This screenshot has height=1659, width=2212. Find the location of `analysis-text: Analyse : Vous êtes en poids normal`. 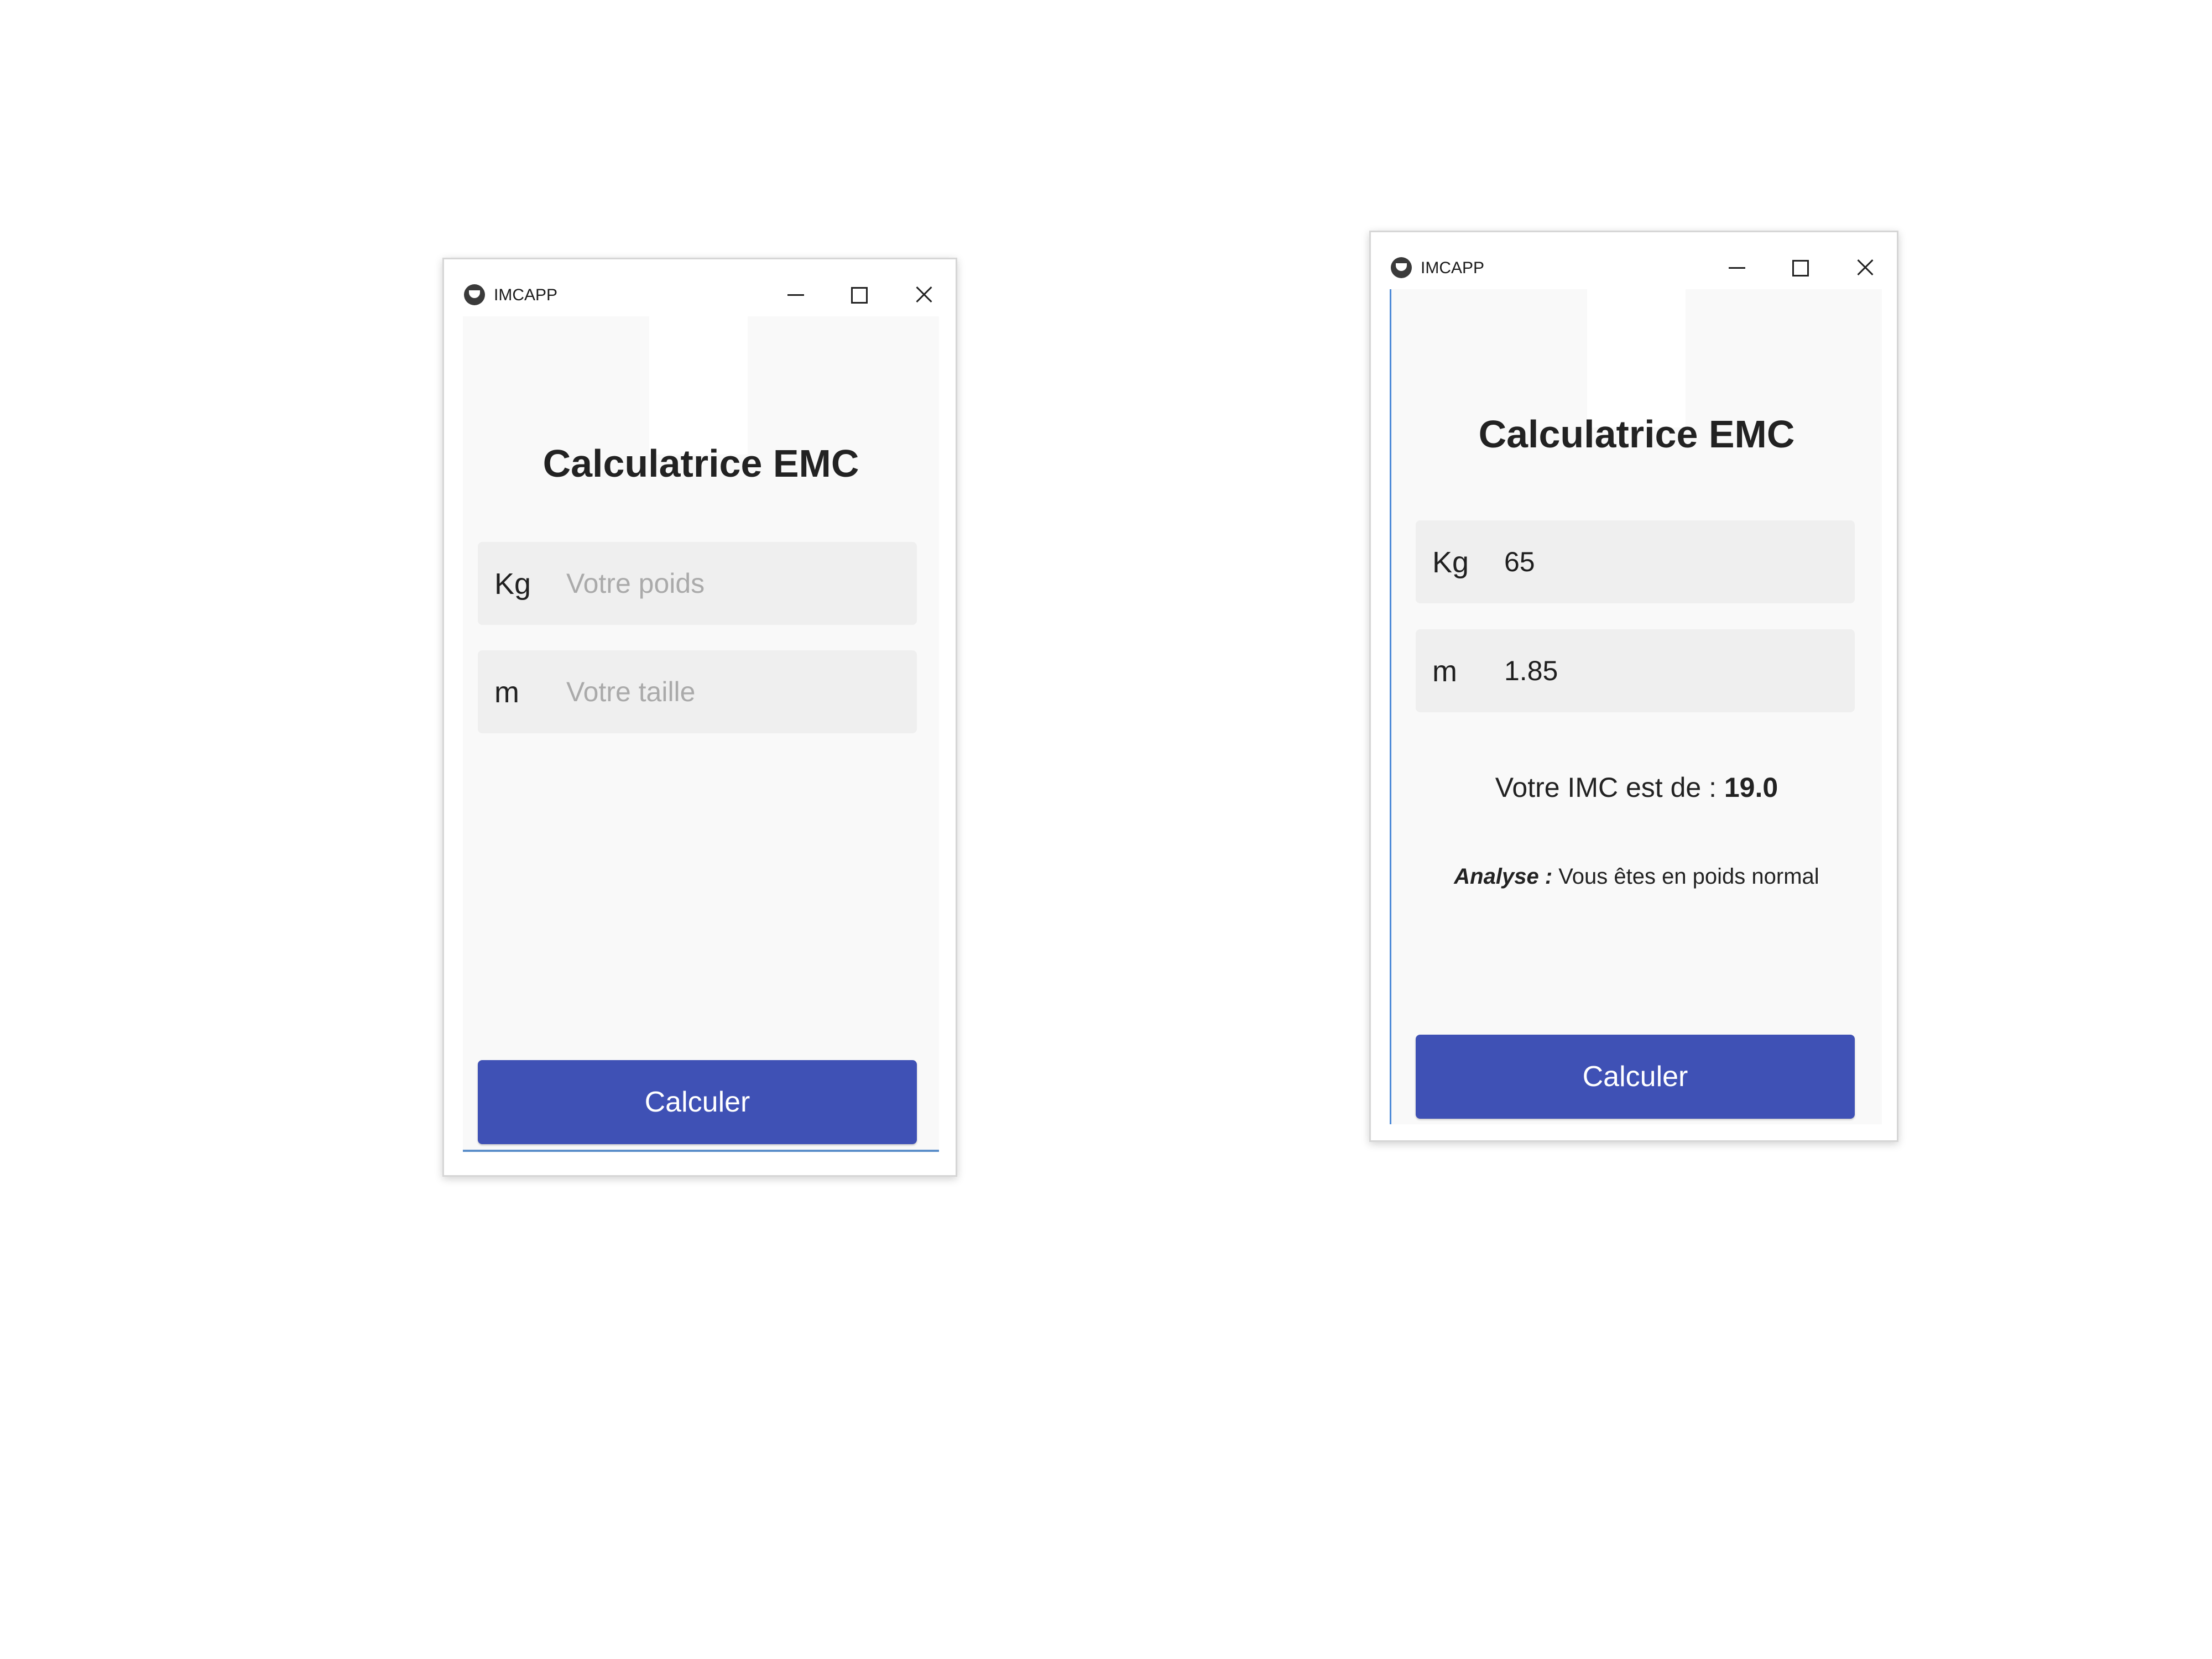

analysis-text: Analyse : Vous êtes en poids normal is located at coordinates (1636, 877).